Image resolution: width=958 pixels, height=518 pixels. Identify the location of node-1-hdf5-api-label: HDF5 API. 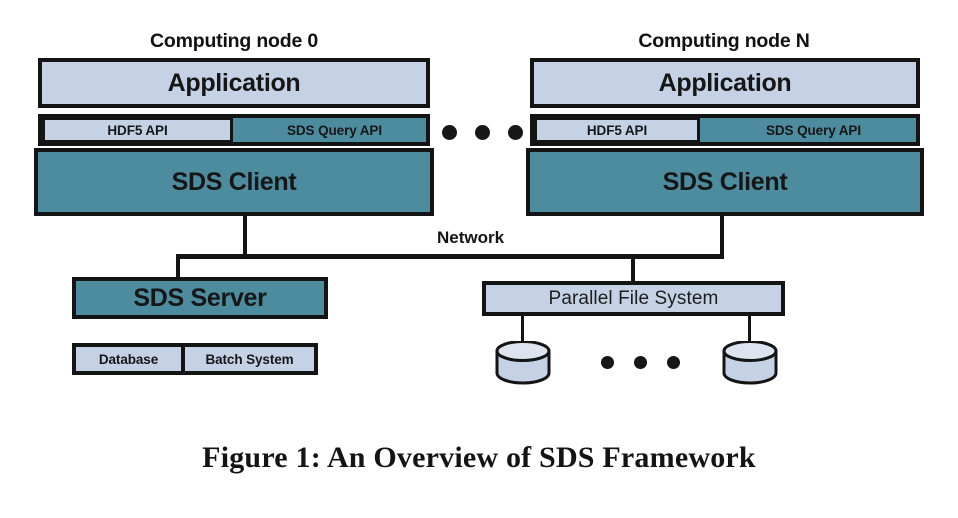
(617, 130).